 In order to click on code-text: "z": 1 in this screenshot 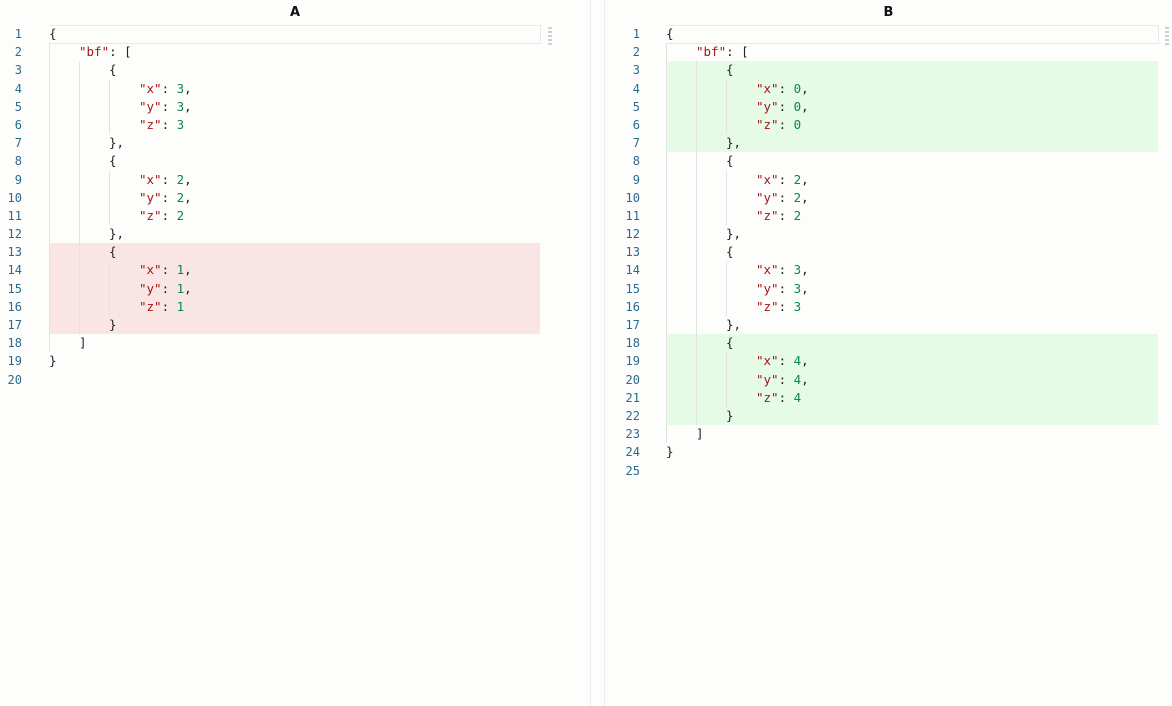, I will do `click(161, 307)`.